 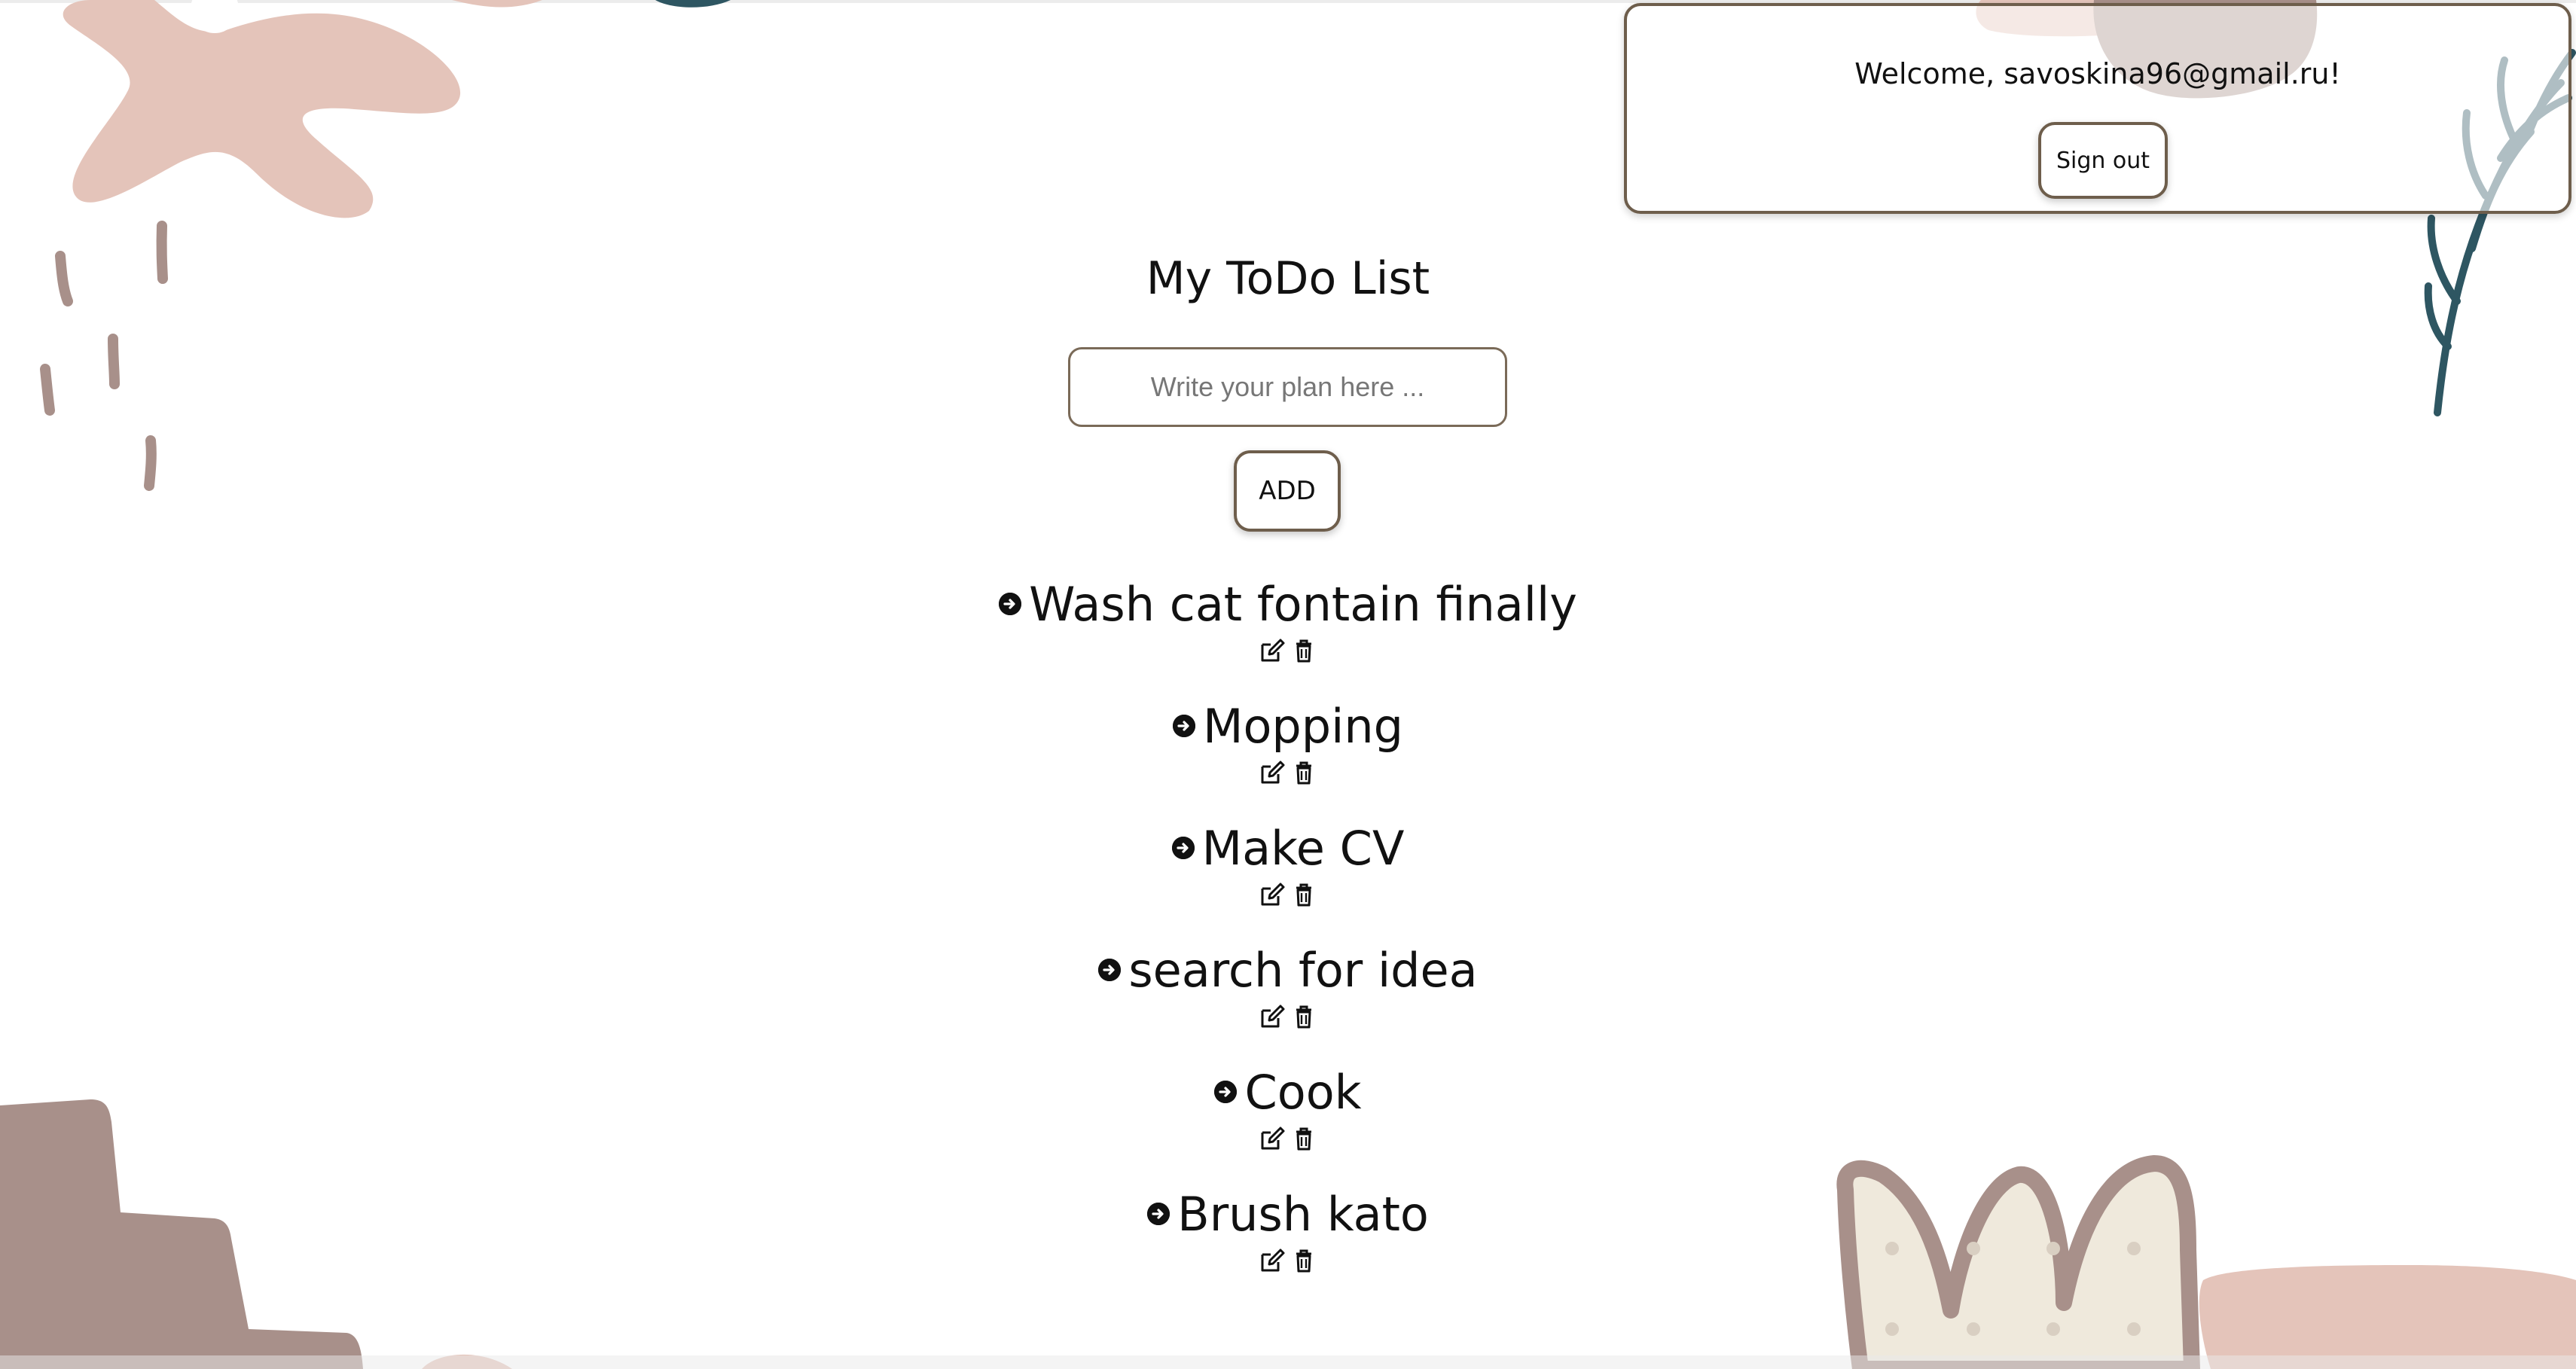 I want to click on todo-text: Make CV, so click(x=1303, y=848).